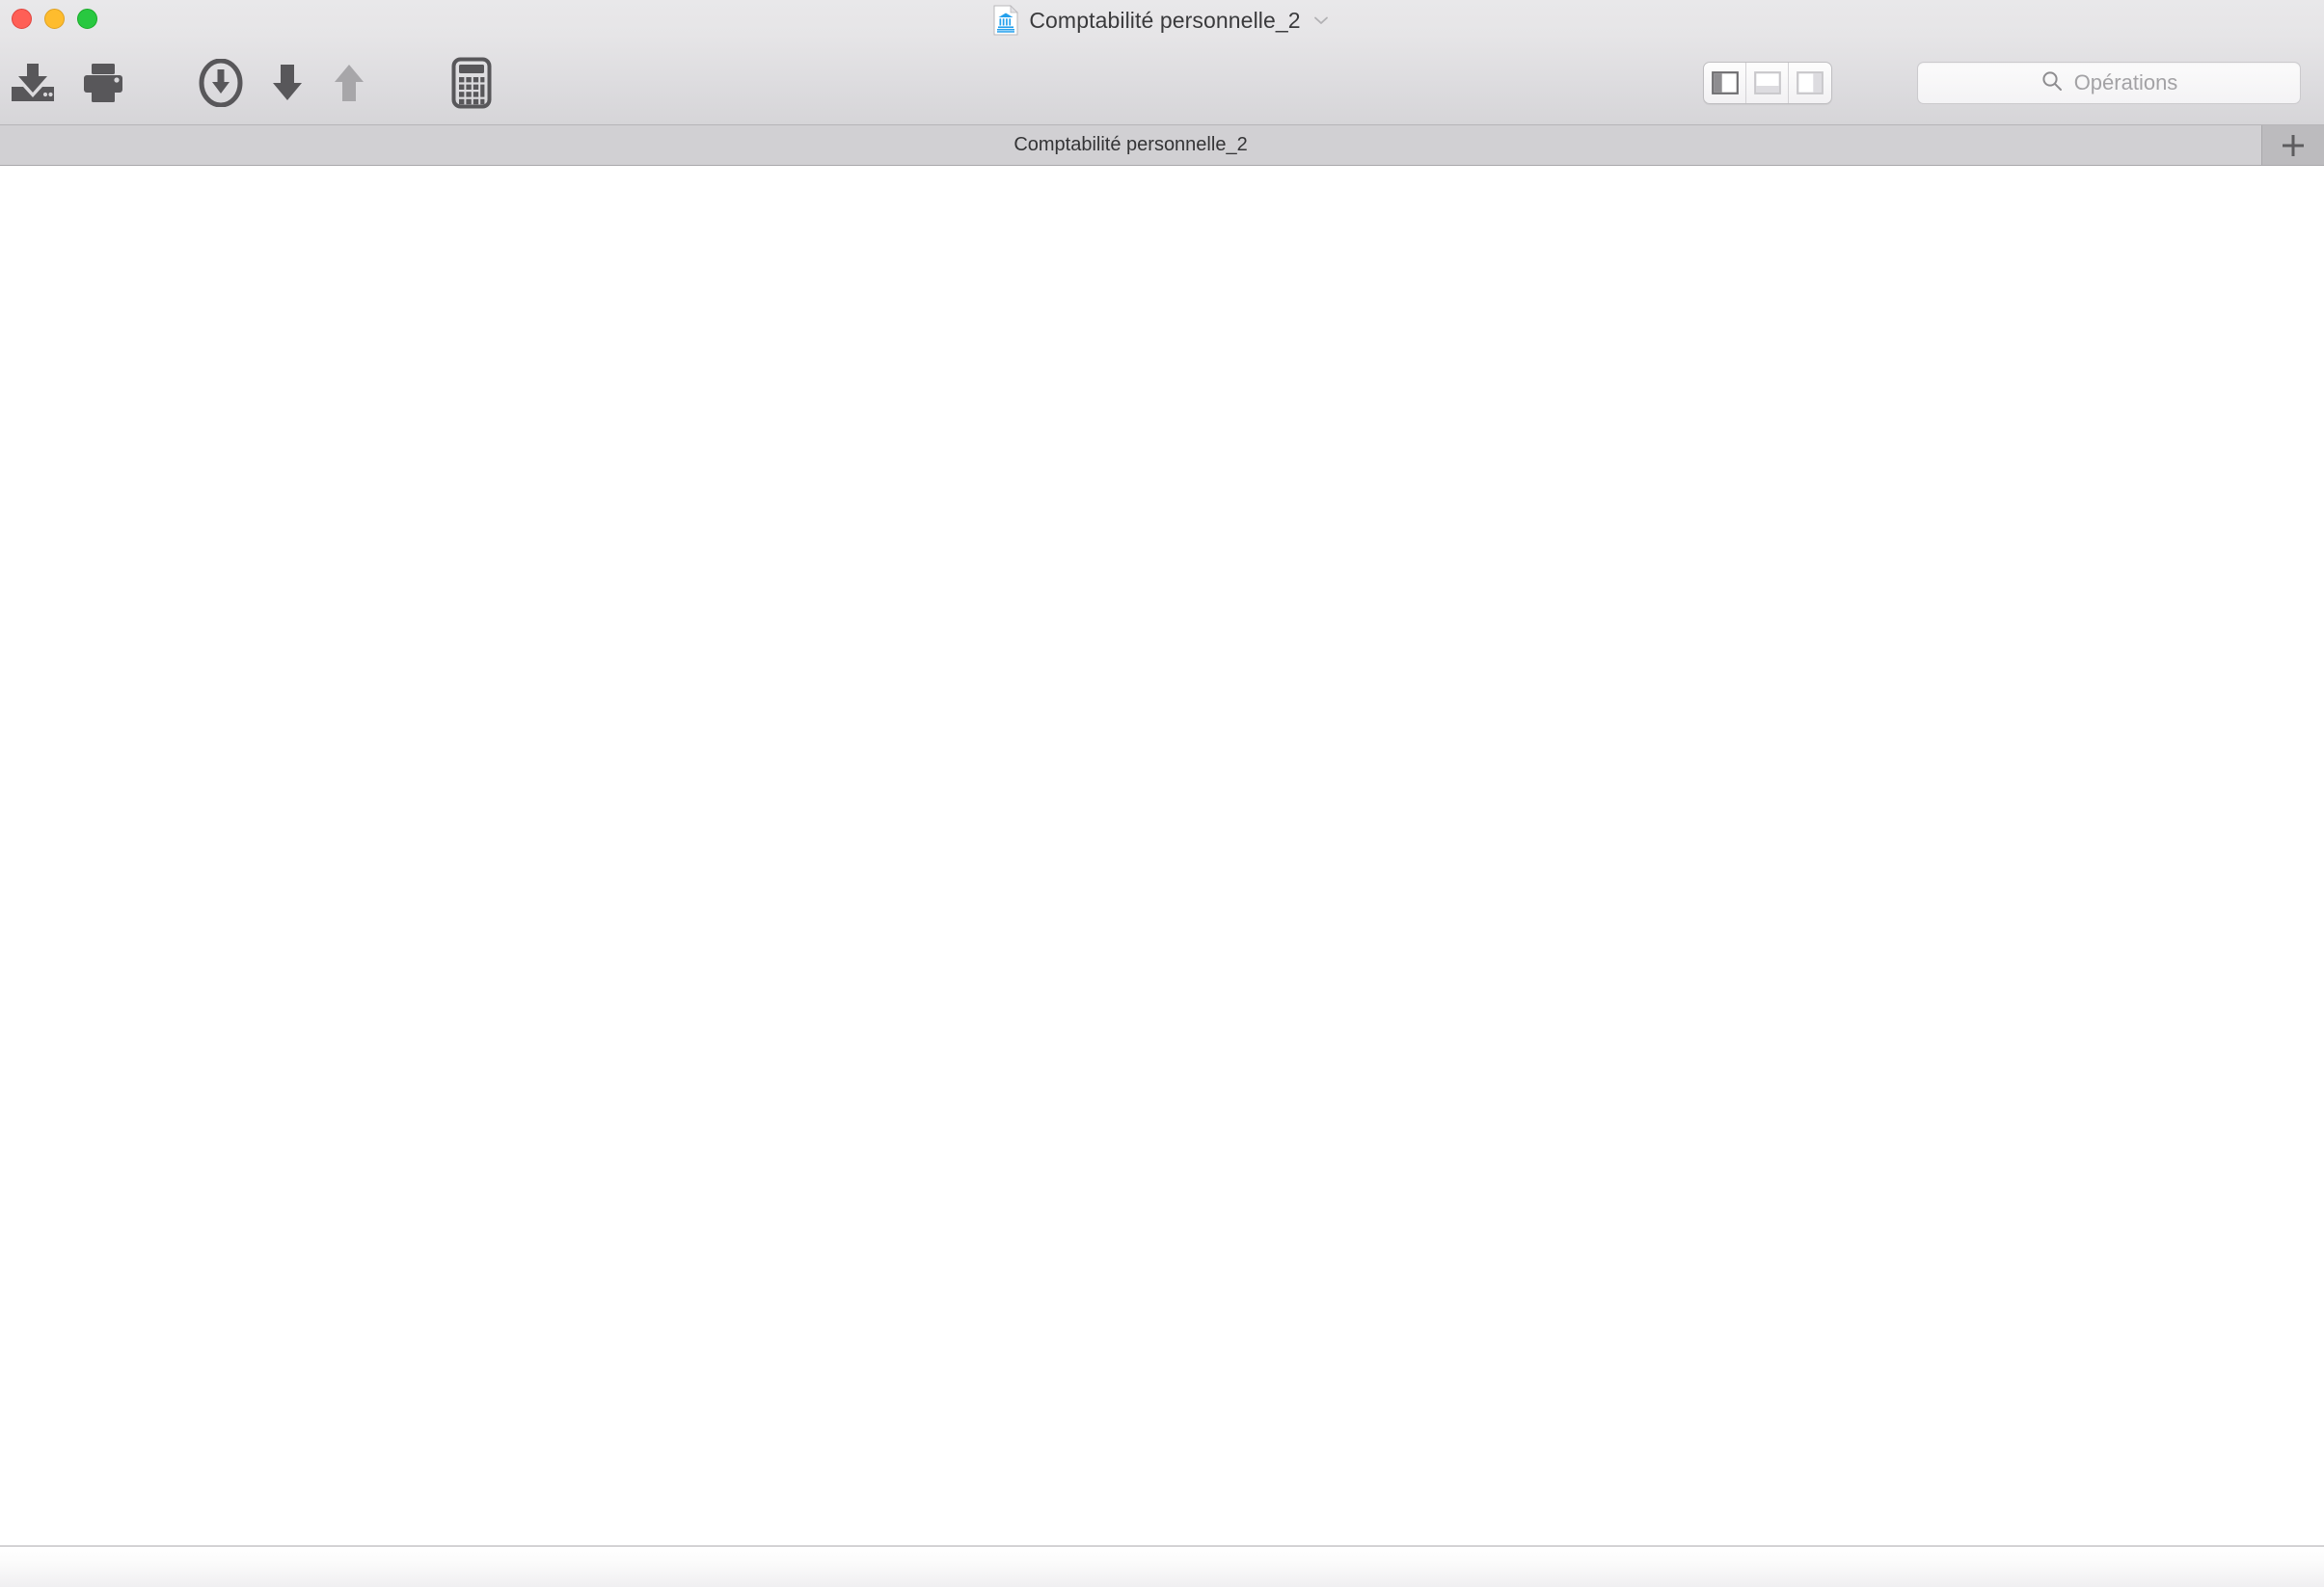  What do you see at coordinates (66, 83) in the screenshot?
I see `toolbar-group-file` at bounding box center [66, 83].